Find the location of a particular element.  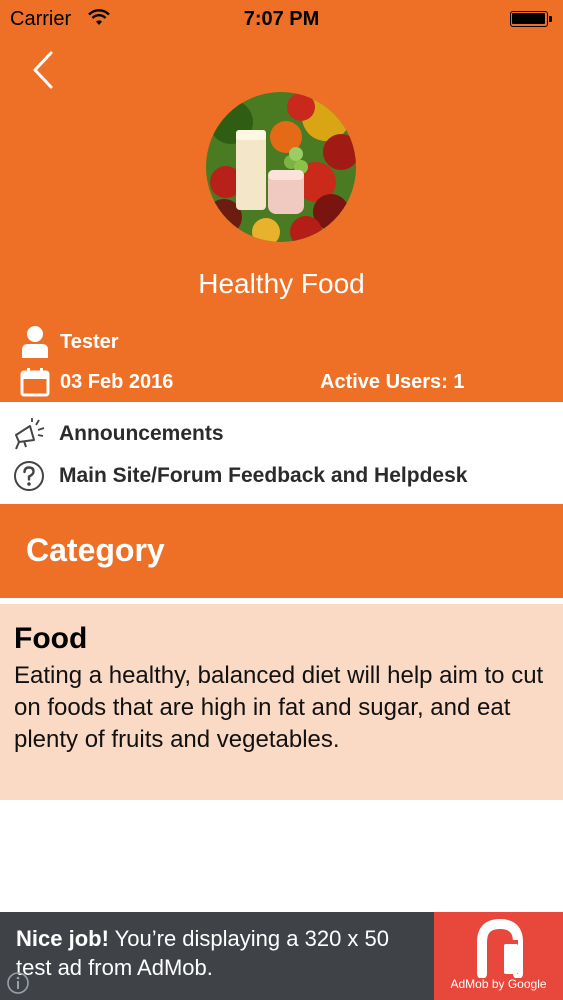

user-icon is located at coordinates (35, 342).